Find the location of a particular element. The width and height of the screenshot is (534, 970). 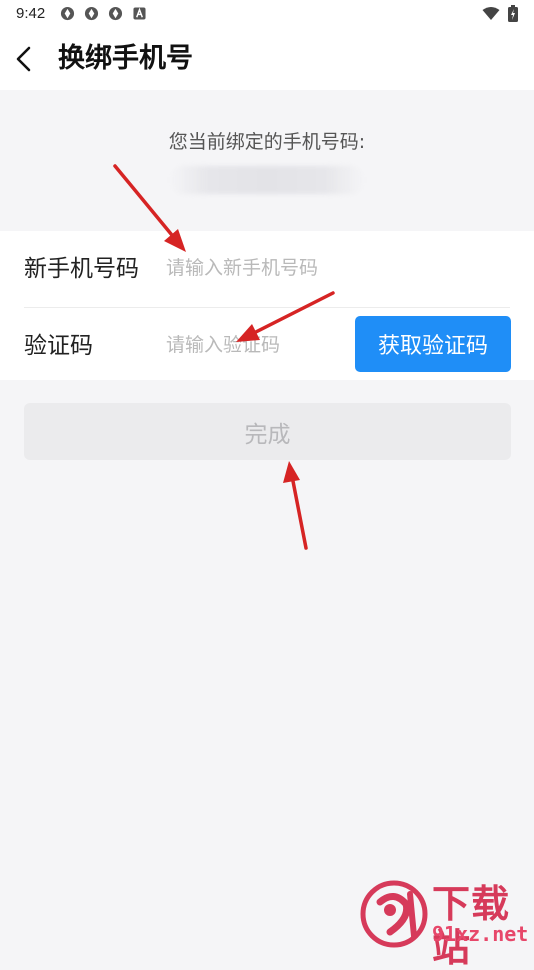

verification-code-row: 验证码 获取验证码 is located at coordinates (267, 345).